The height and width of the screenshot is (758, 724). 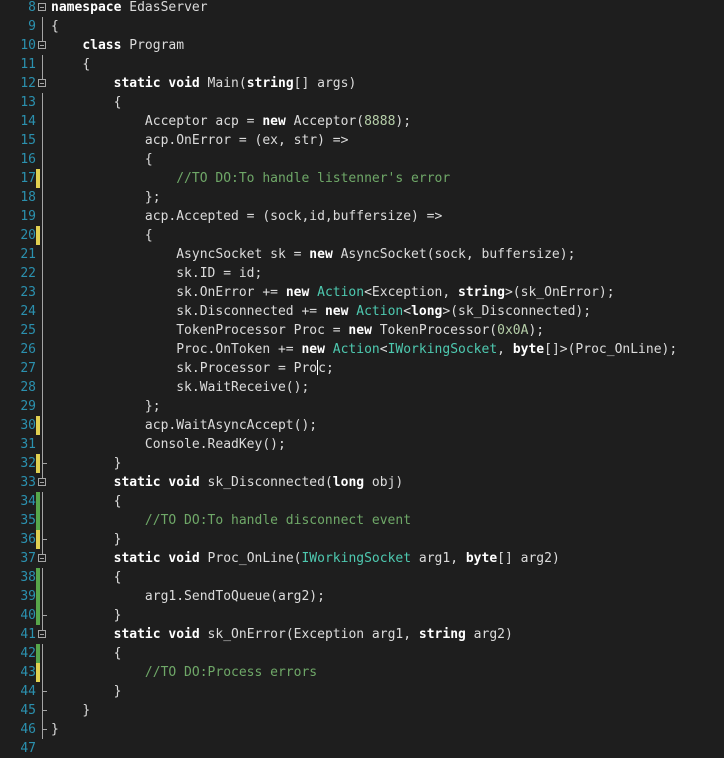 What do you see at coordinates (25, 729) in the screenshot?
I see `gutter-row: 46` at bounding box center [25, 729].